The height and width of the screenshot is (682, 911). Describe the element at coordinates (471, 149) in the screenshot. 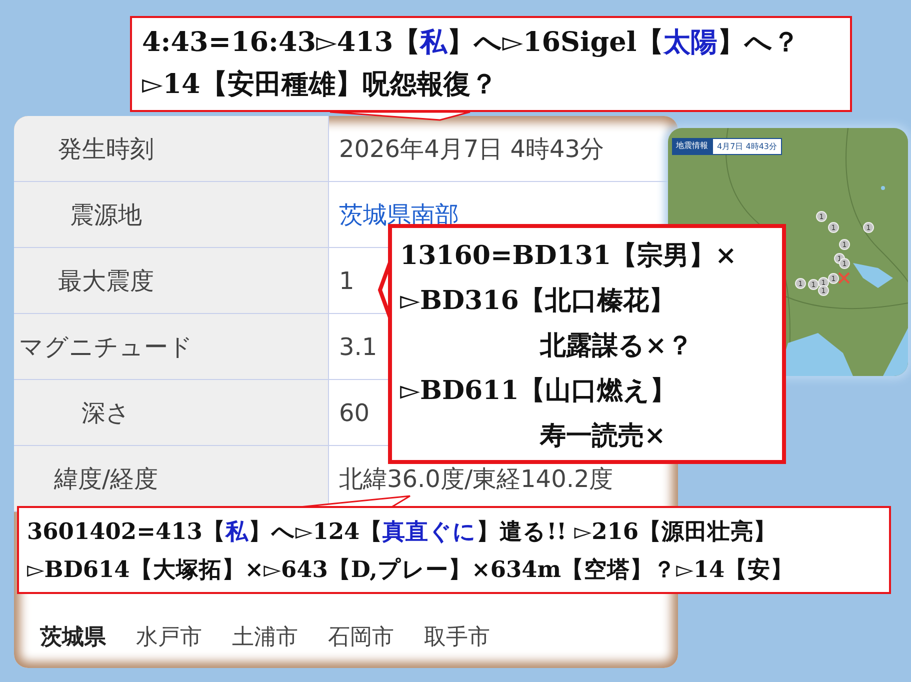

I see `row-value: 2026年4月7日 4時43分` at that location.